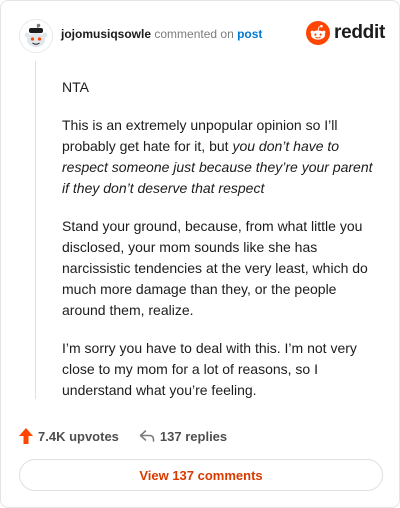 Image resolution: width=400 pixels, height=508 pixels. I want to click on upvote-button: 7.4K upvotes, so click(69, 436).